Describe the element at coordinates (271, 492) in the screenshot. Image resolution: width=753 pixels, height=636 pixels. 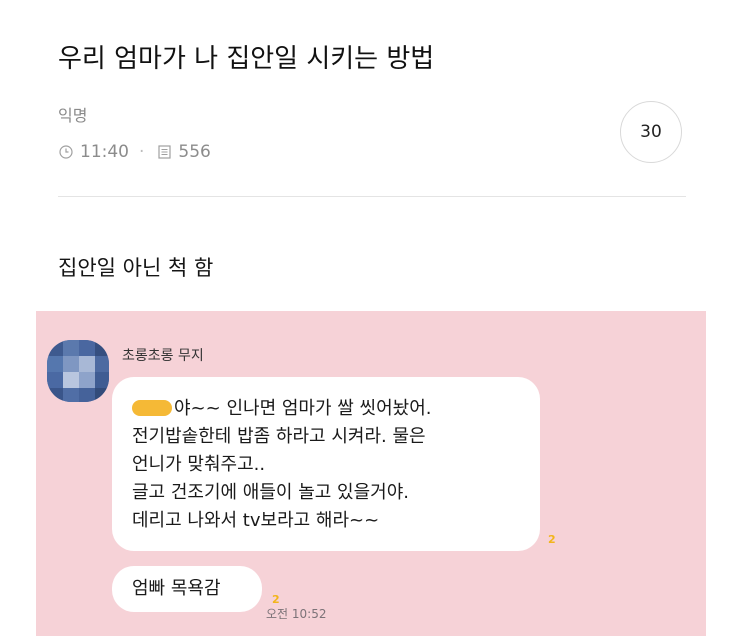
I see `message-line: 글고 건조기에 애들이 놀고 있을거야.` at that location.